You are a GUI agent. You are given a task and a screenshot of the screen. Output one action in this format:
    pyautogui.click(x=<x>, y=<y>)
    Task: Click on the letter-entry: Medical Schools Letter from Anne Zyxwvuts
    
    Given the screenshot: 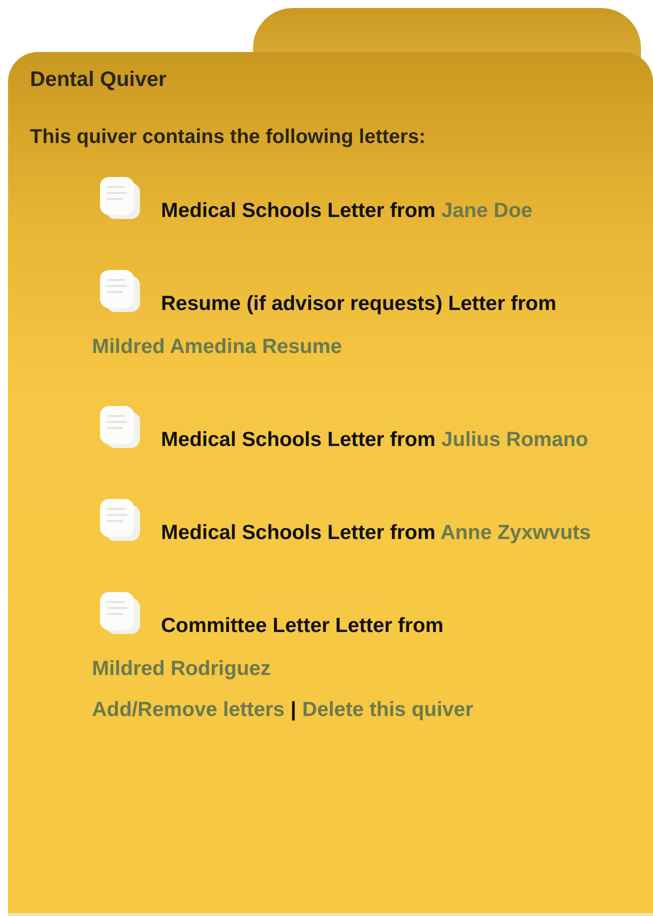 What is the action you would take?
    pyautogui.click(x=376, y=532)
    